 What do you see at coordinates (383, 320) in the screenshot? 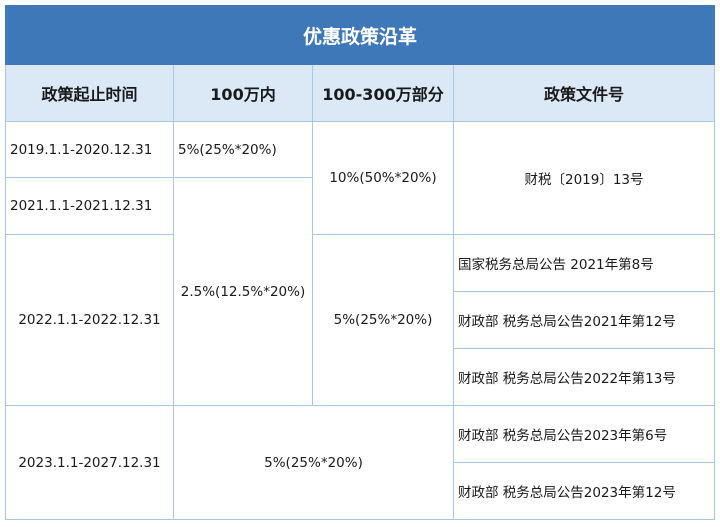
I see `rate-cell-2022-range: 5%(25%*20%)` at bounding box center [383, 320].